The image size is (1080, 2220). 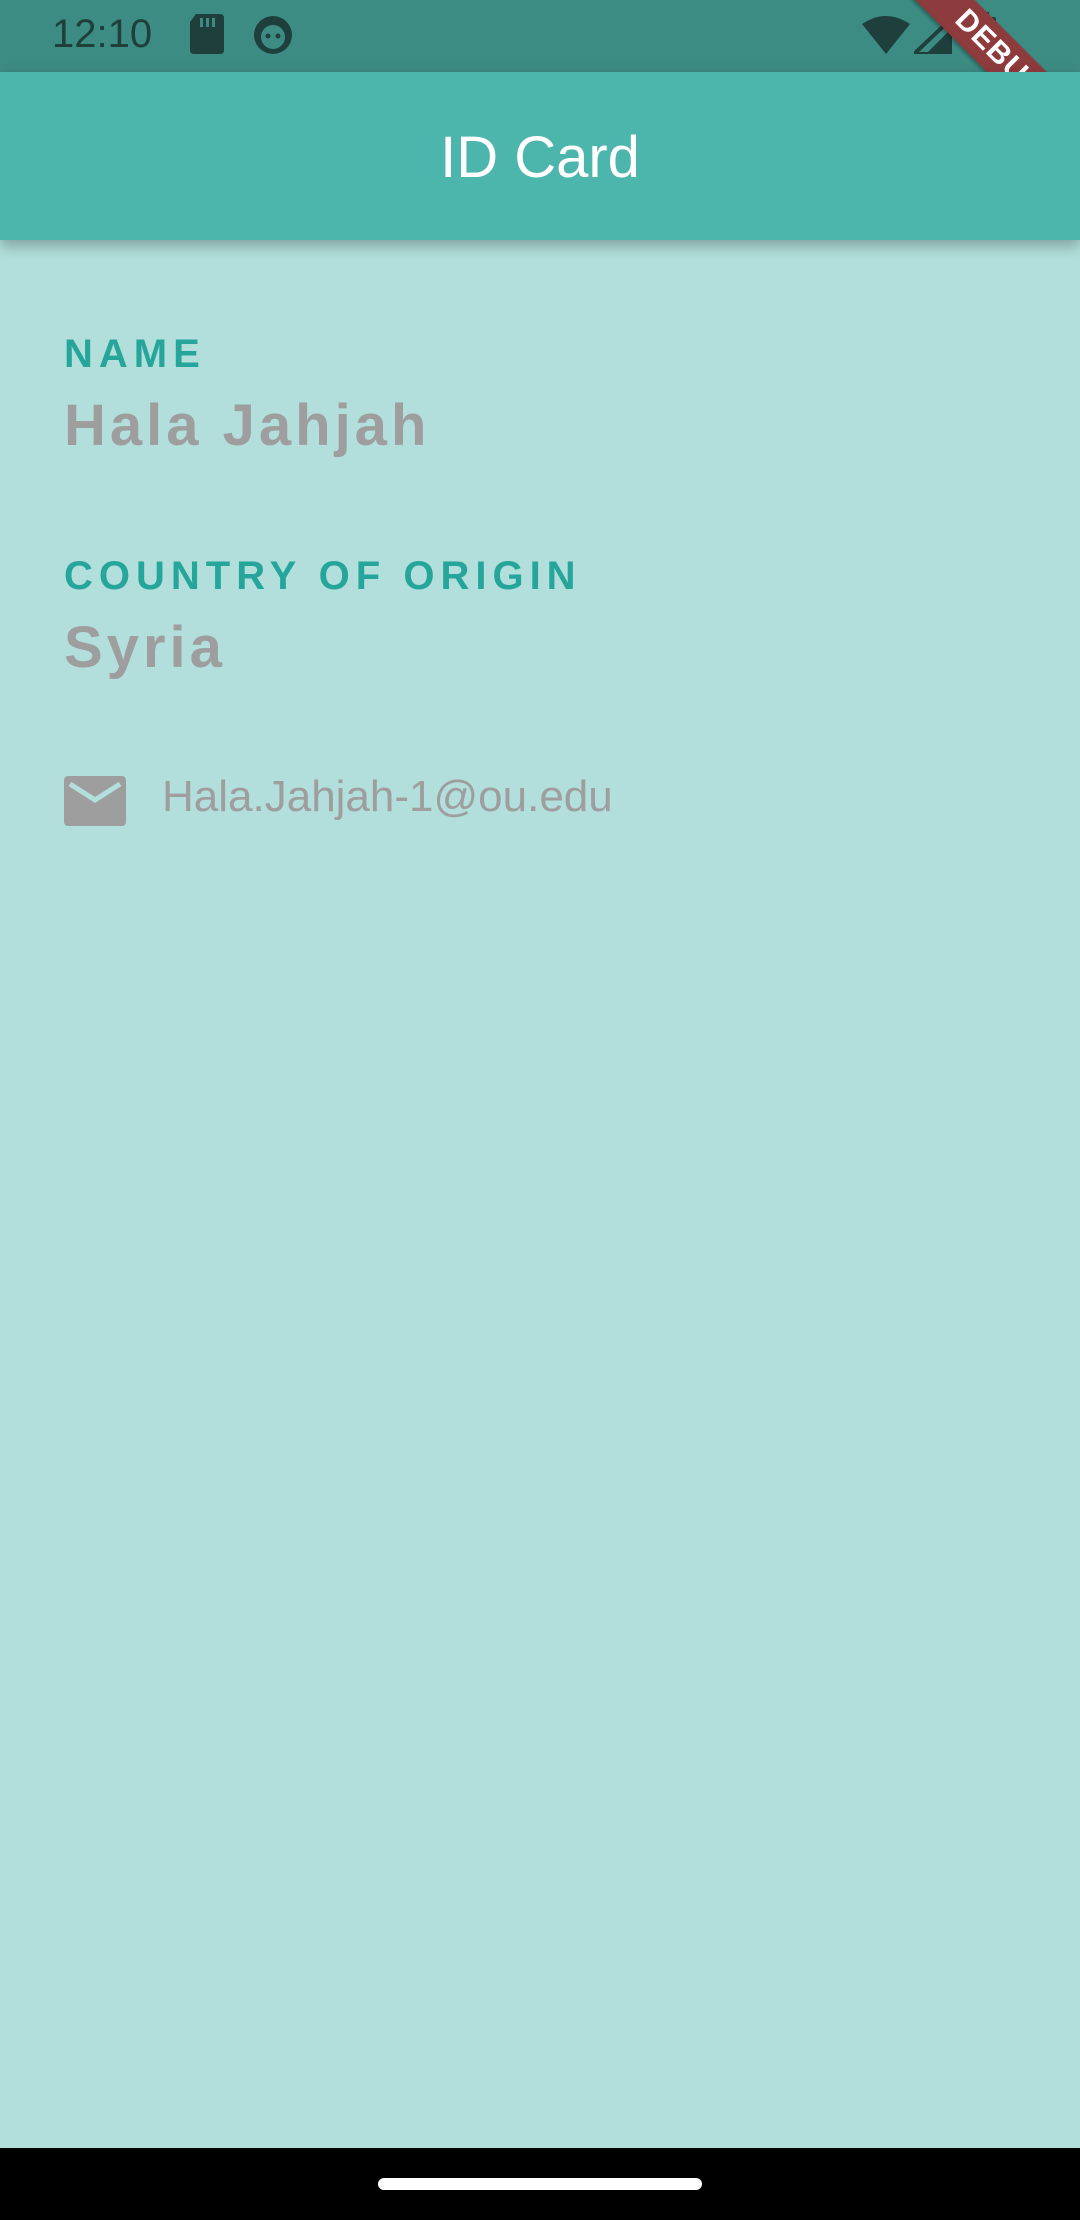 I want to click on page-title: ID Card, so click(x=540, y=157).